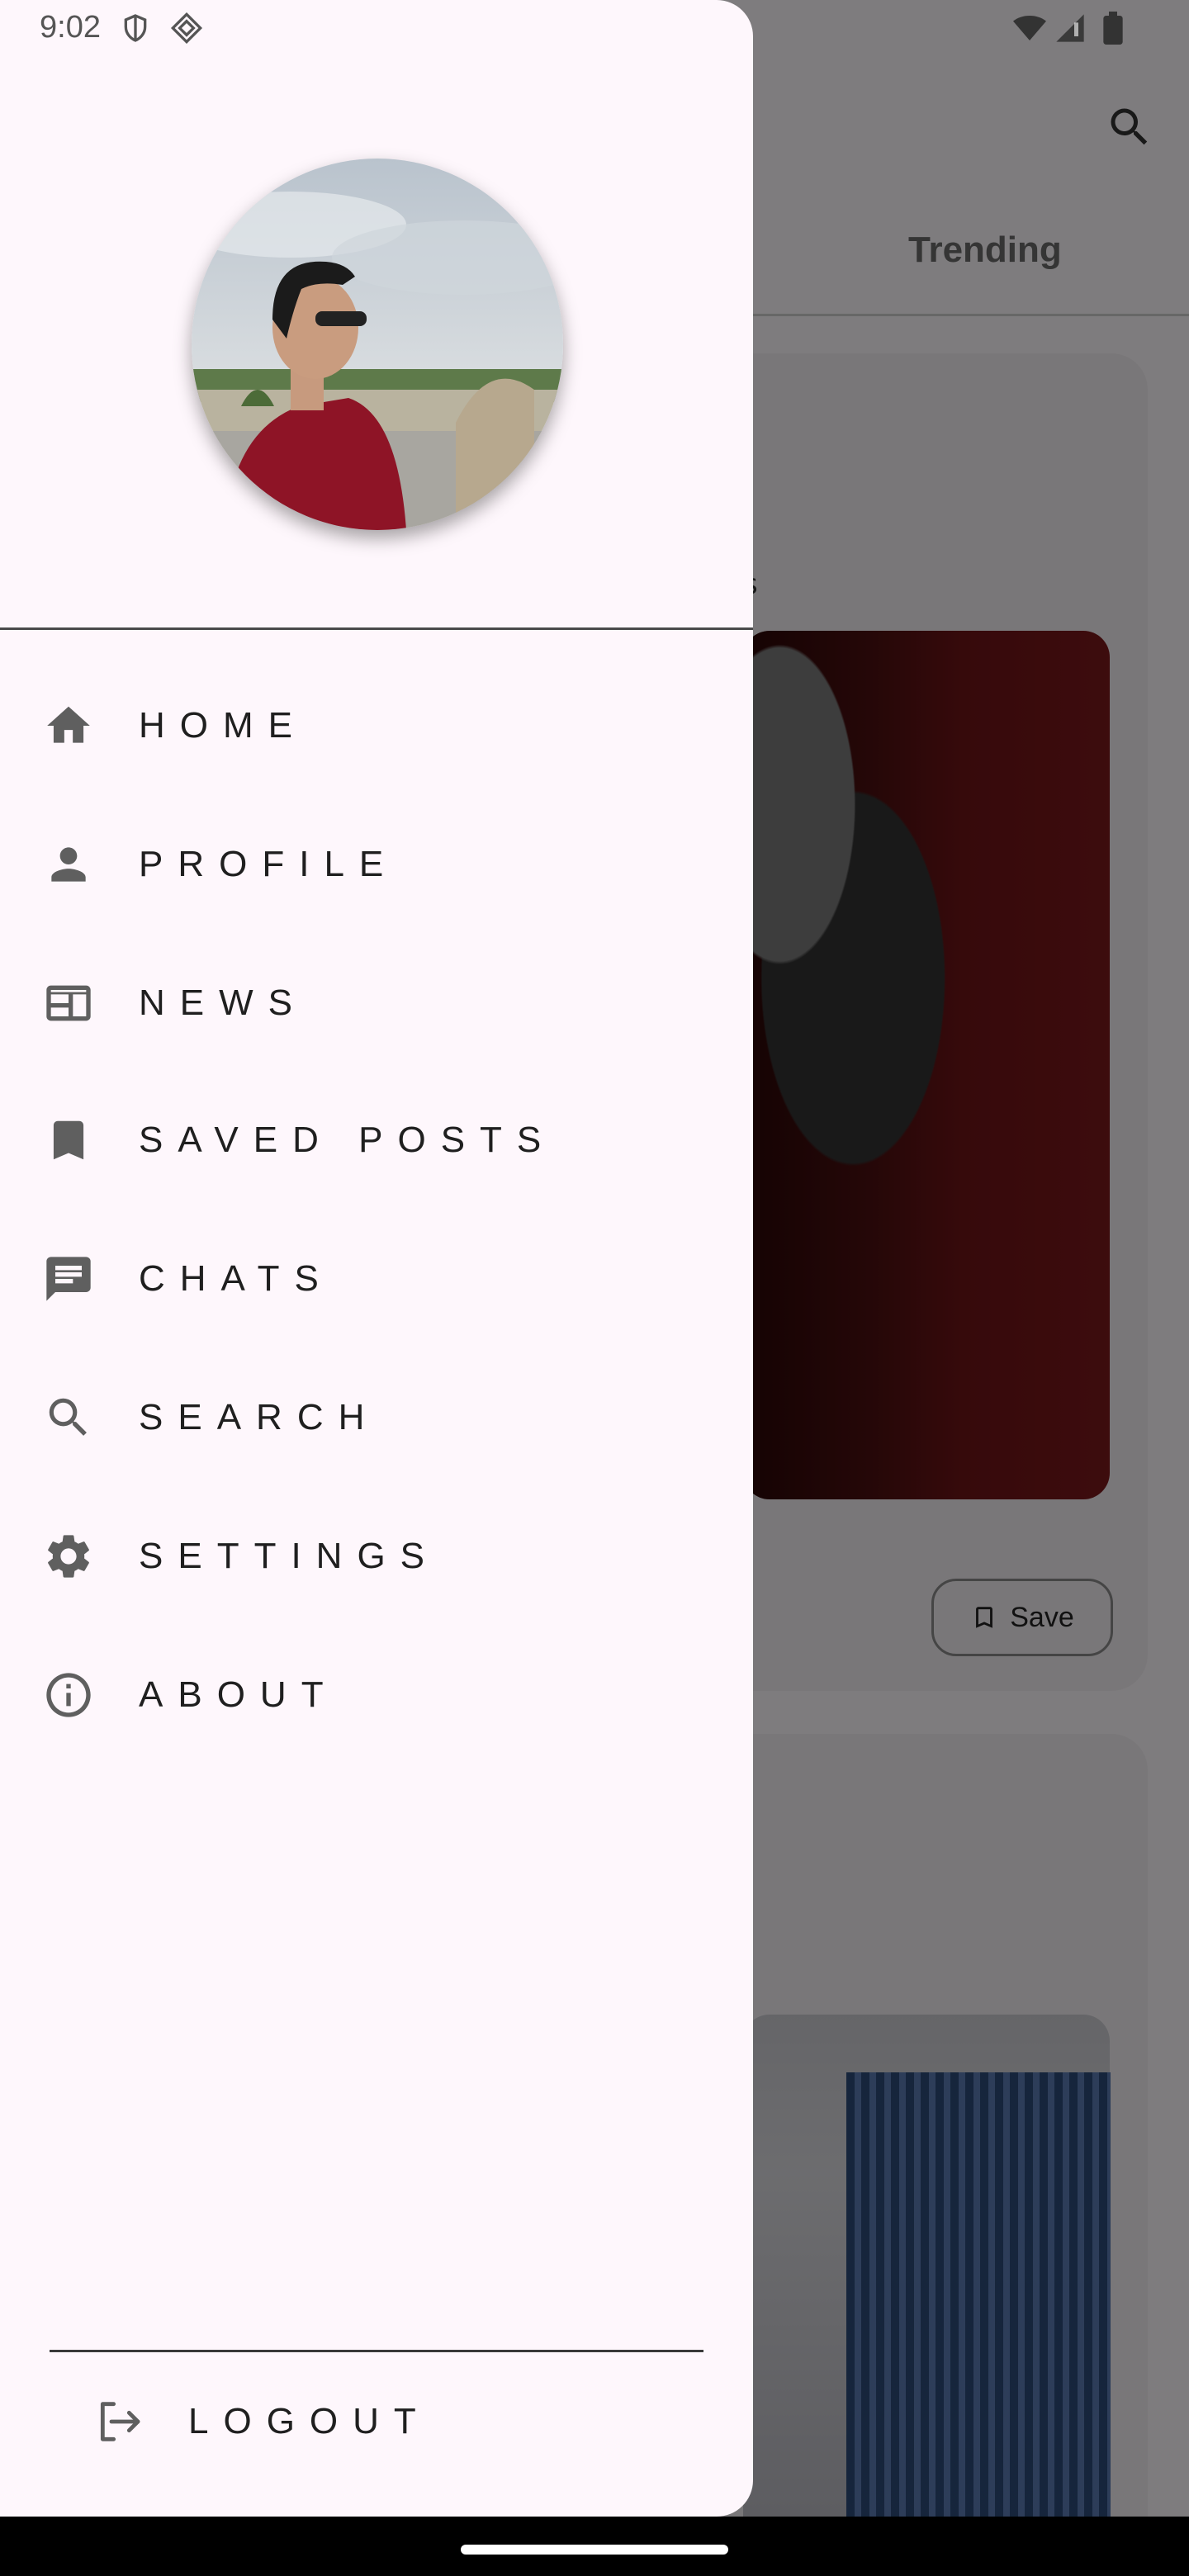 This screenshot has width=1189, height=2576. I want to click on logout-label: LOGOUT, so click(309, 2421).